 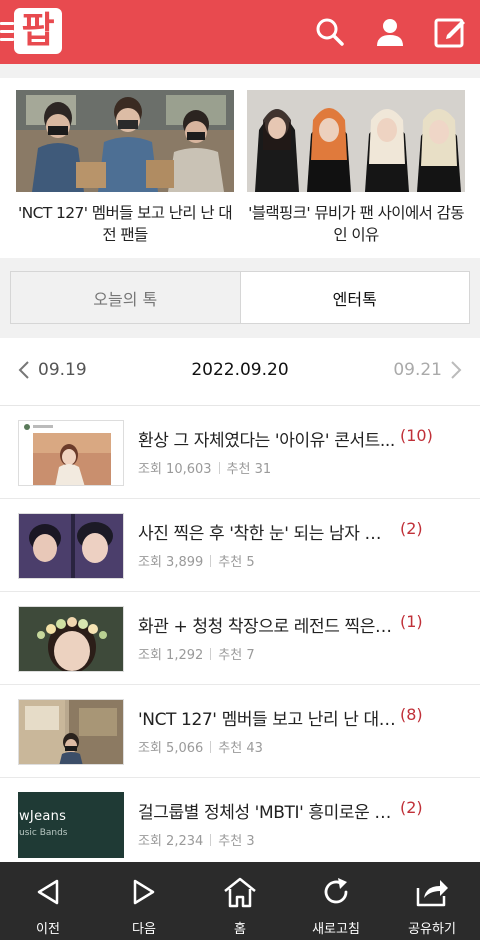 I want to click on forward-button: 다음, so click(x=144, y=901).